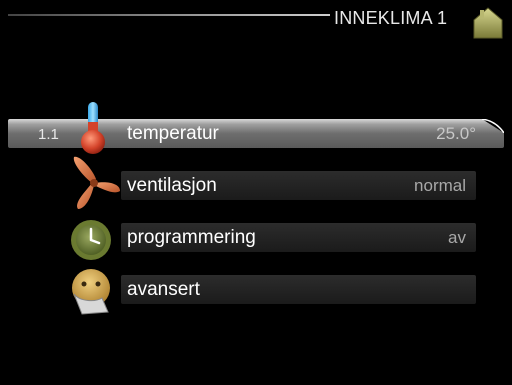 This screenshot has width=512, height=385. Describe the element at coordinates (456, 133) in the screenshot. I see `menu-item-value: 25.0°` at that location.